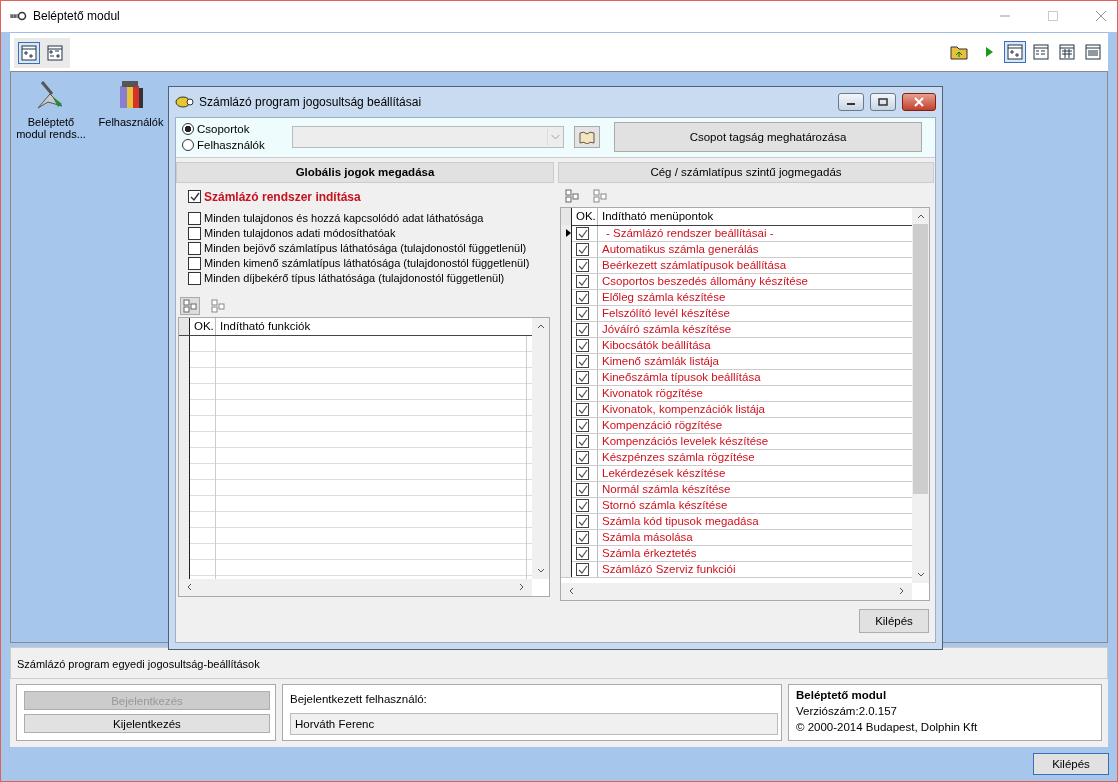 This screenshot has height=782, width=1118. What do you see at coordinates (679, 377) in the screenshot?
I see `table-cell: Kineőszámla típusok beállítása` at bounding box center [679, 377].